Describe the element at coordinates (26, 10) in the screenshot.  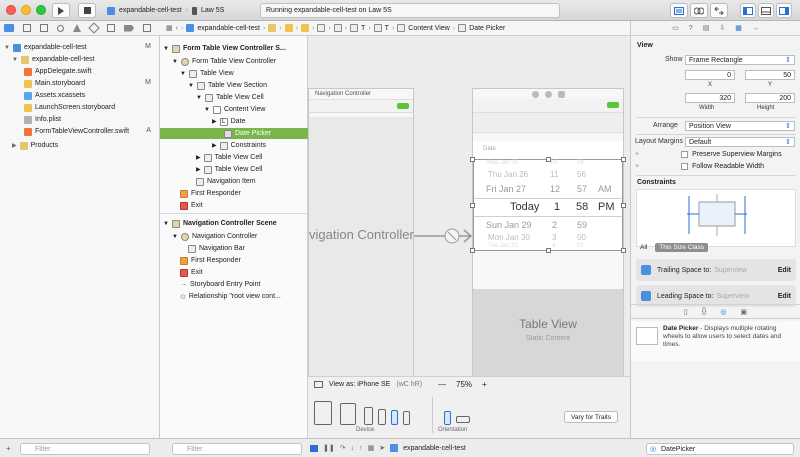
I see `minimize-window-button` at that location.